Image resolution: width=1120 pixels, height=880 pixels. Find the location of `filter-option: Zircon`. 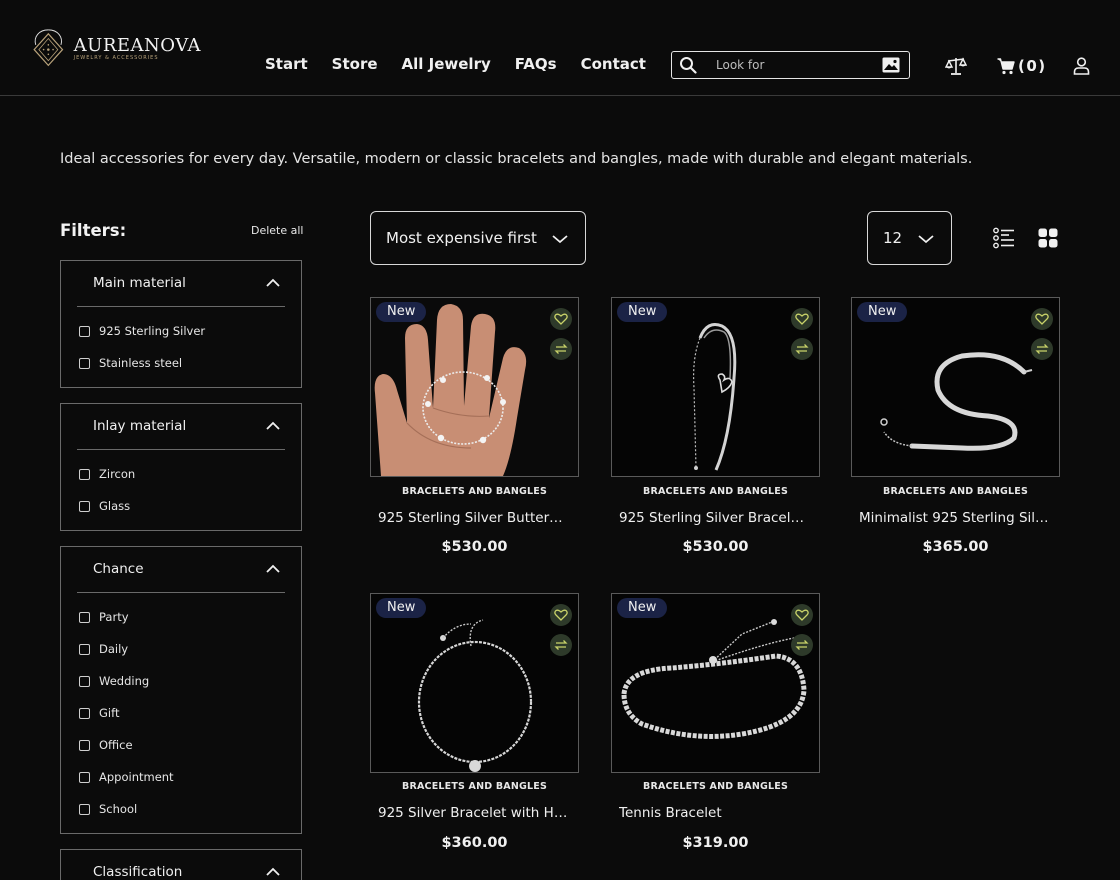

filter-option: Zircon is located at coordinates (107, 474).